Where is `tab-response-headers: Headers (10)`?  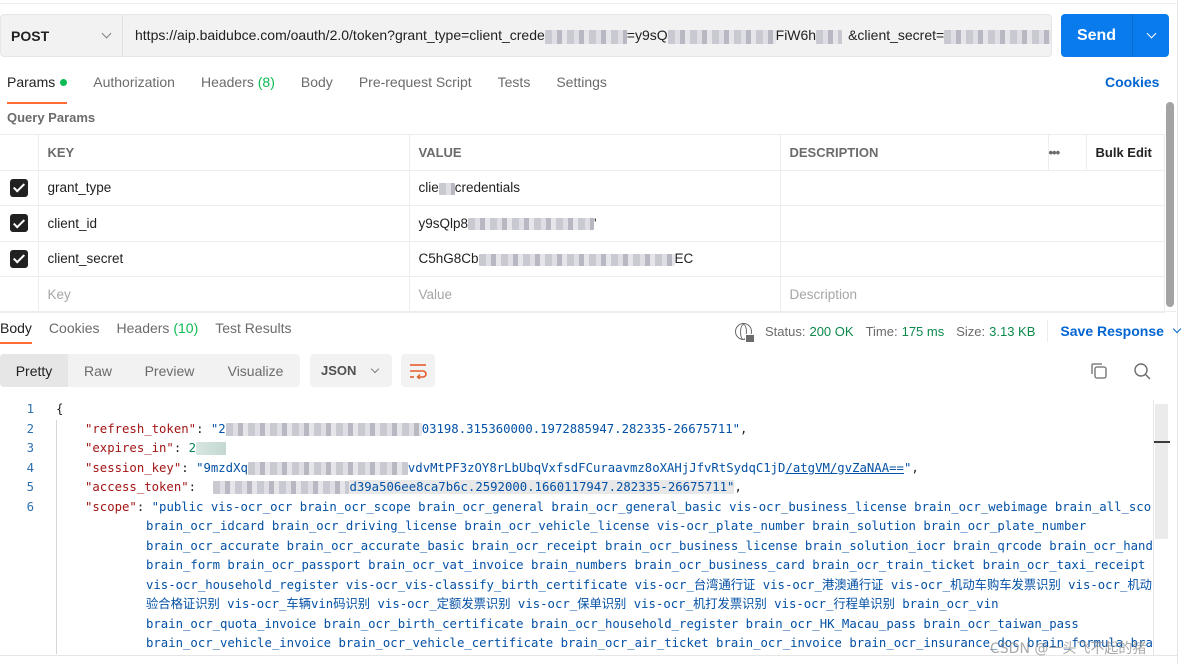 tab-response-headers: Headers (10) is located at coordinates (158, 328).